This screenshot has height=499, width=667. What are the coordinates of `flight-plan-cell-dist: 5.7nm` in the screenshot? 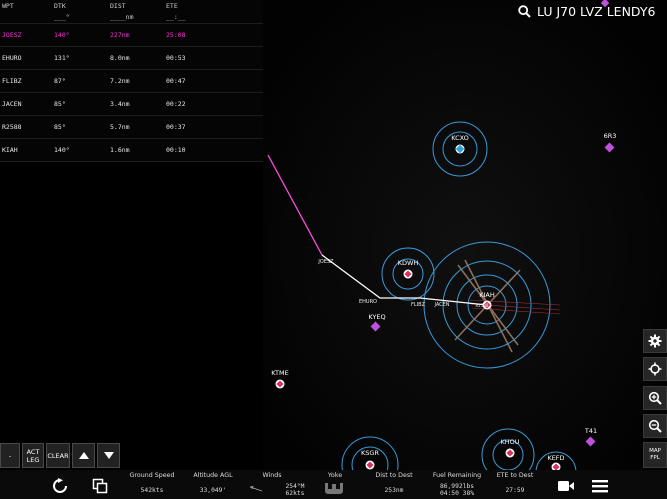 It's located at (120, 127).